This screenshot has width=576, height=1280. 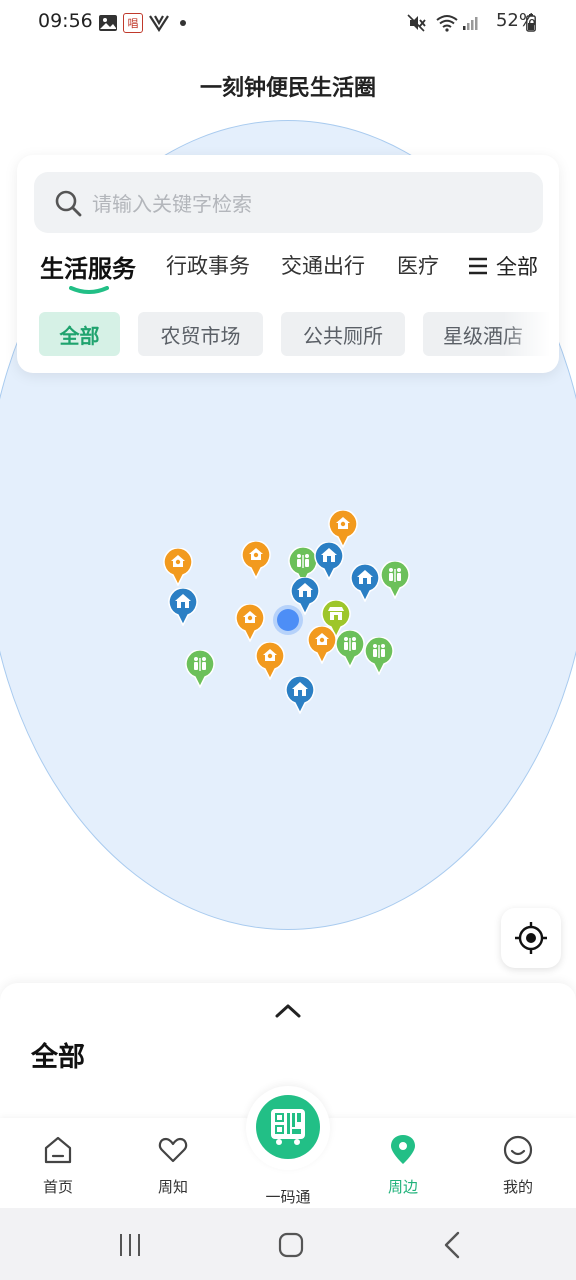 I want to click on notification-app-icon: 唱, so click(x=133, y=23).